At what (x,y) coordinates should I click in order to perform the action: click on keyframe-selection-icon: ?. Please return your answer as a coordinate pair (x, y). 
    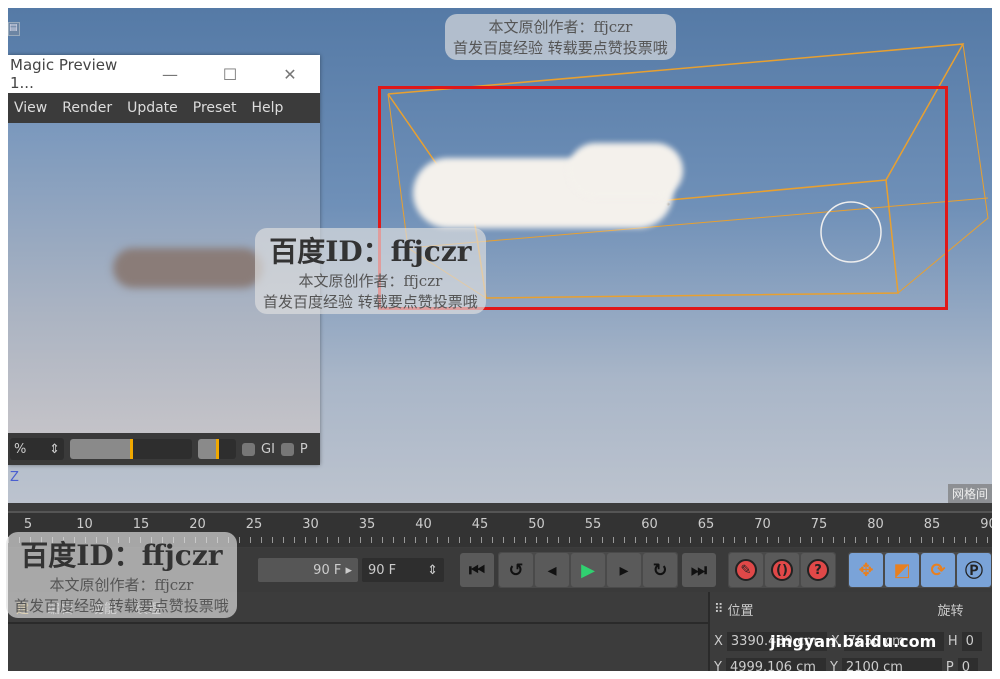
    Looking at the image, I should click on (818, 570).